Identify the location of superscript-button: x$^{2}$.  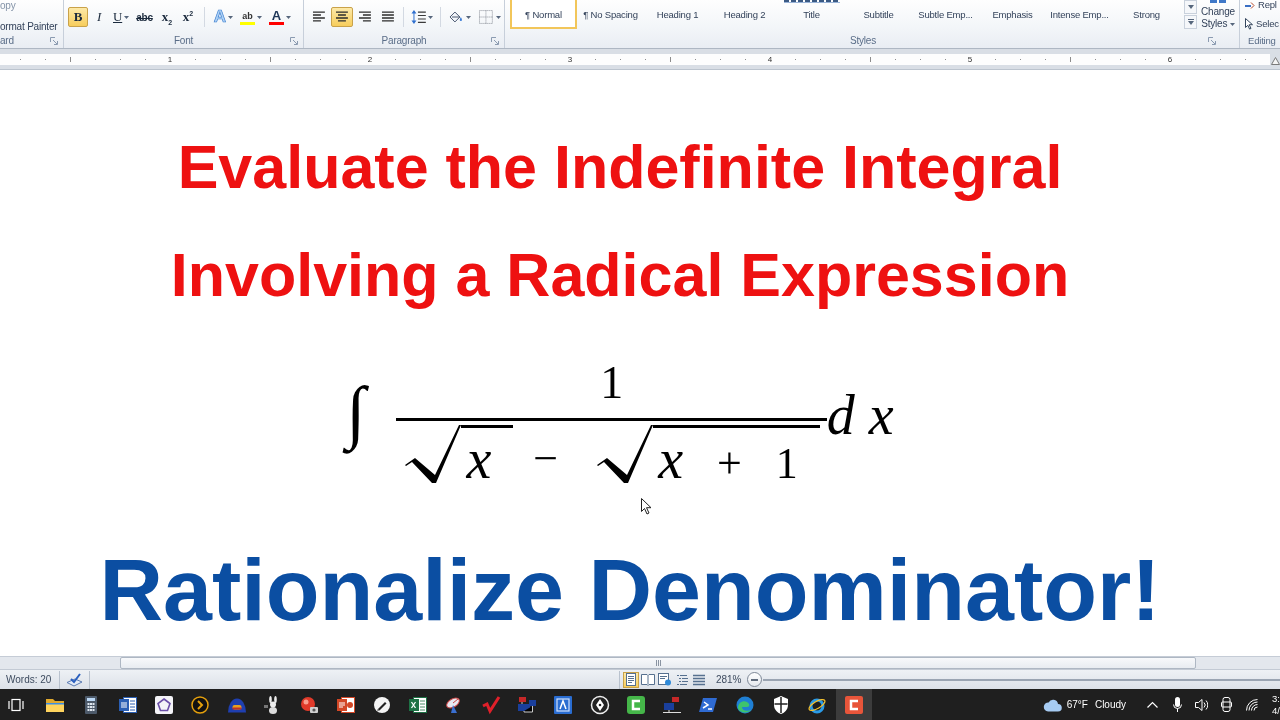
(187, 17).